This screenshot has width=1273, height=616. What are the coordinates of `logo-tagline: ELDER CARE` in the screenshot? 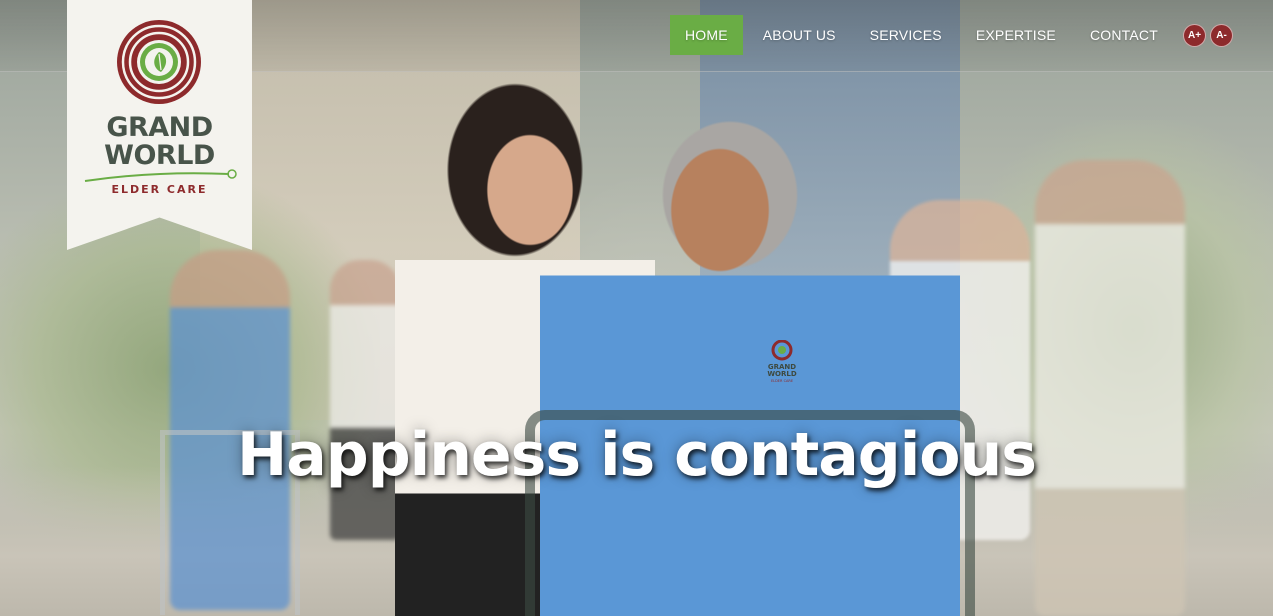 It's located at (159, 189).